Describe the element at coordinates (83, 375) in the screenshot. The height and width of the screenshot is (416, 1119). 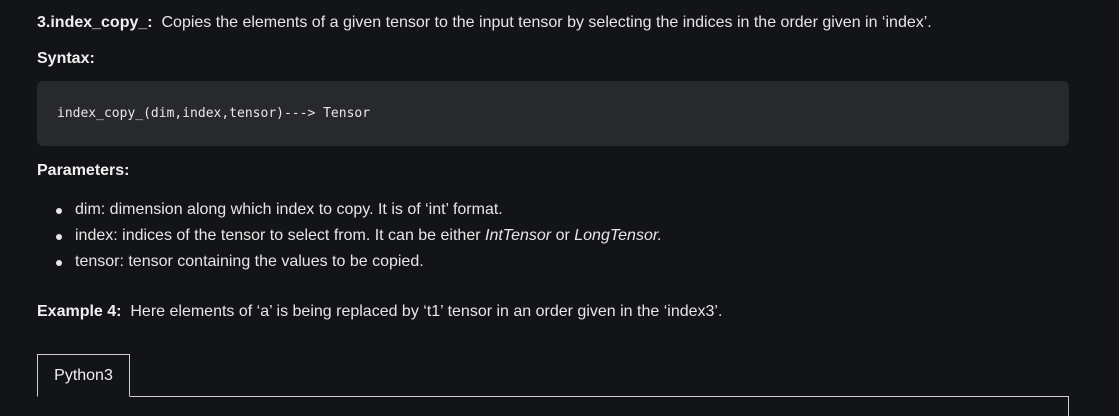
I see `tab-python3: Python3` at that location.